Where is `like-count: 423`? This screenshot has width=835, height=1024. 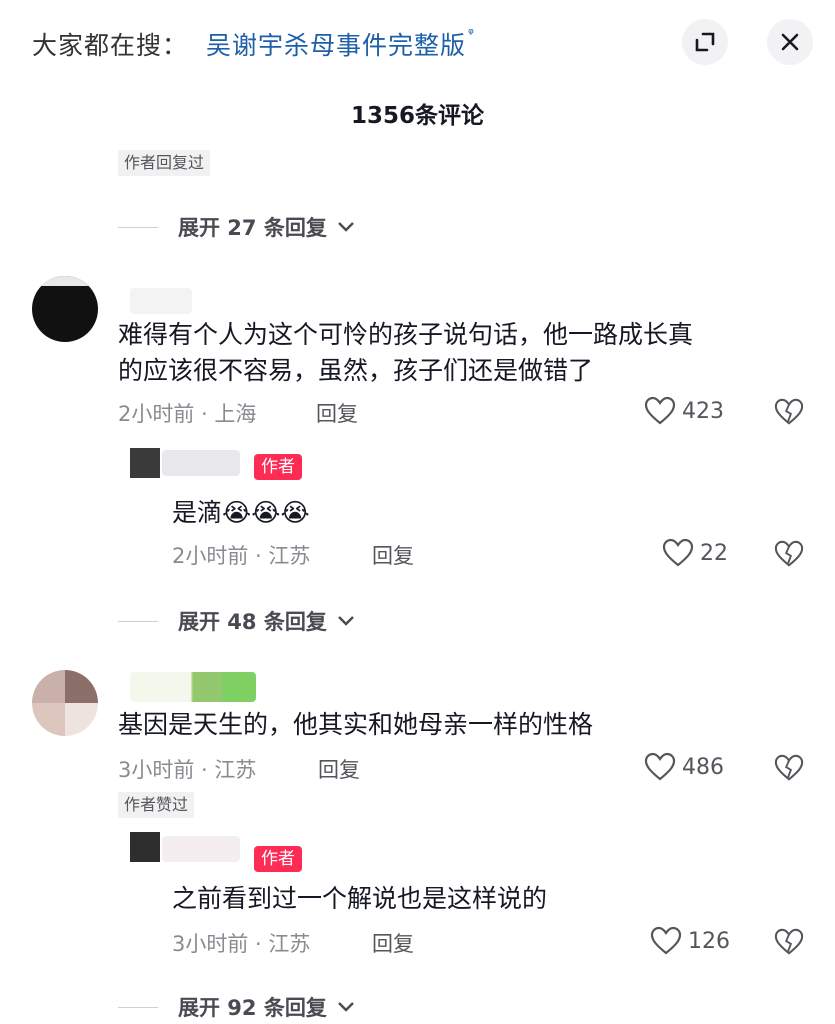 like-count: 423 is located at coordinates (703, 411).